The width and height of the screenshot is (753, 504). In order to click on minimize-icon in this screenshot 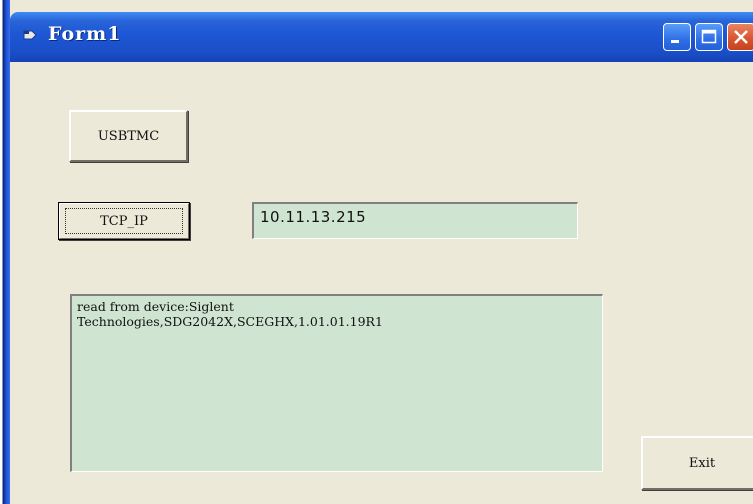, I will do `click(675, 41)`.